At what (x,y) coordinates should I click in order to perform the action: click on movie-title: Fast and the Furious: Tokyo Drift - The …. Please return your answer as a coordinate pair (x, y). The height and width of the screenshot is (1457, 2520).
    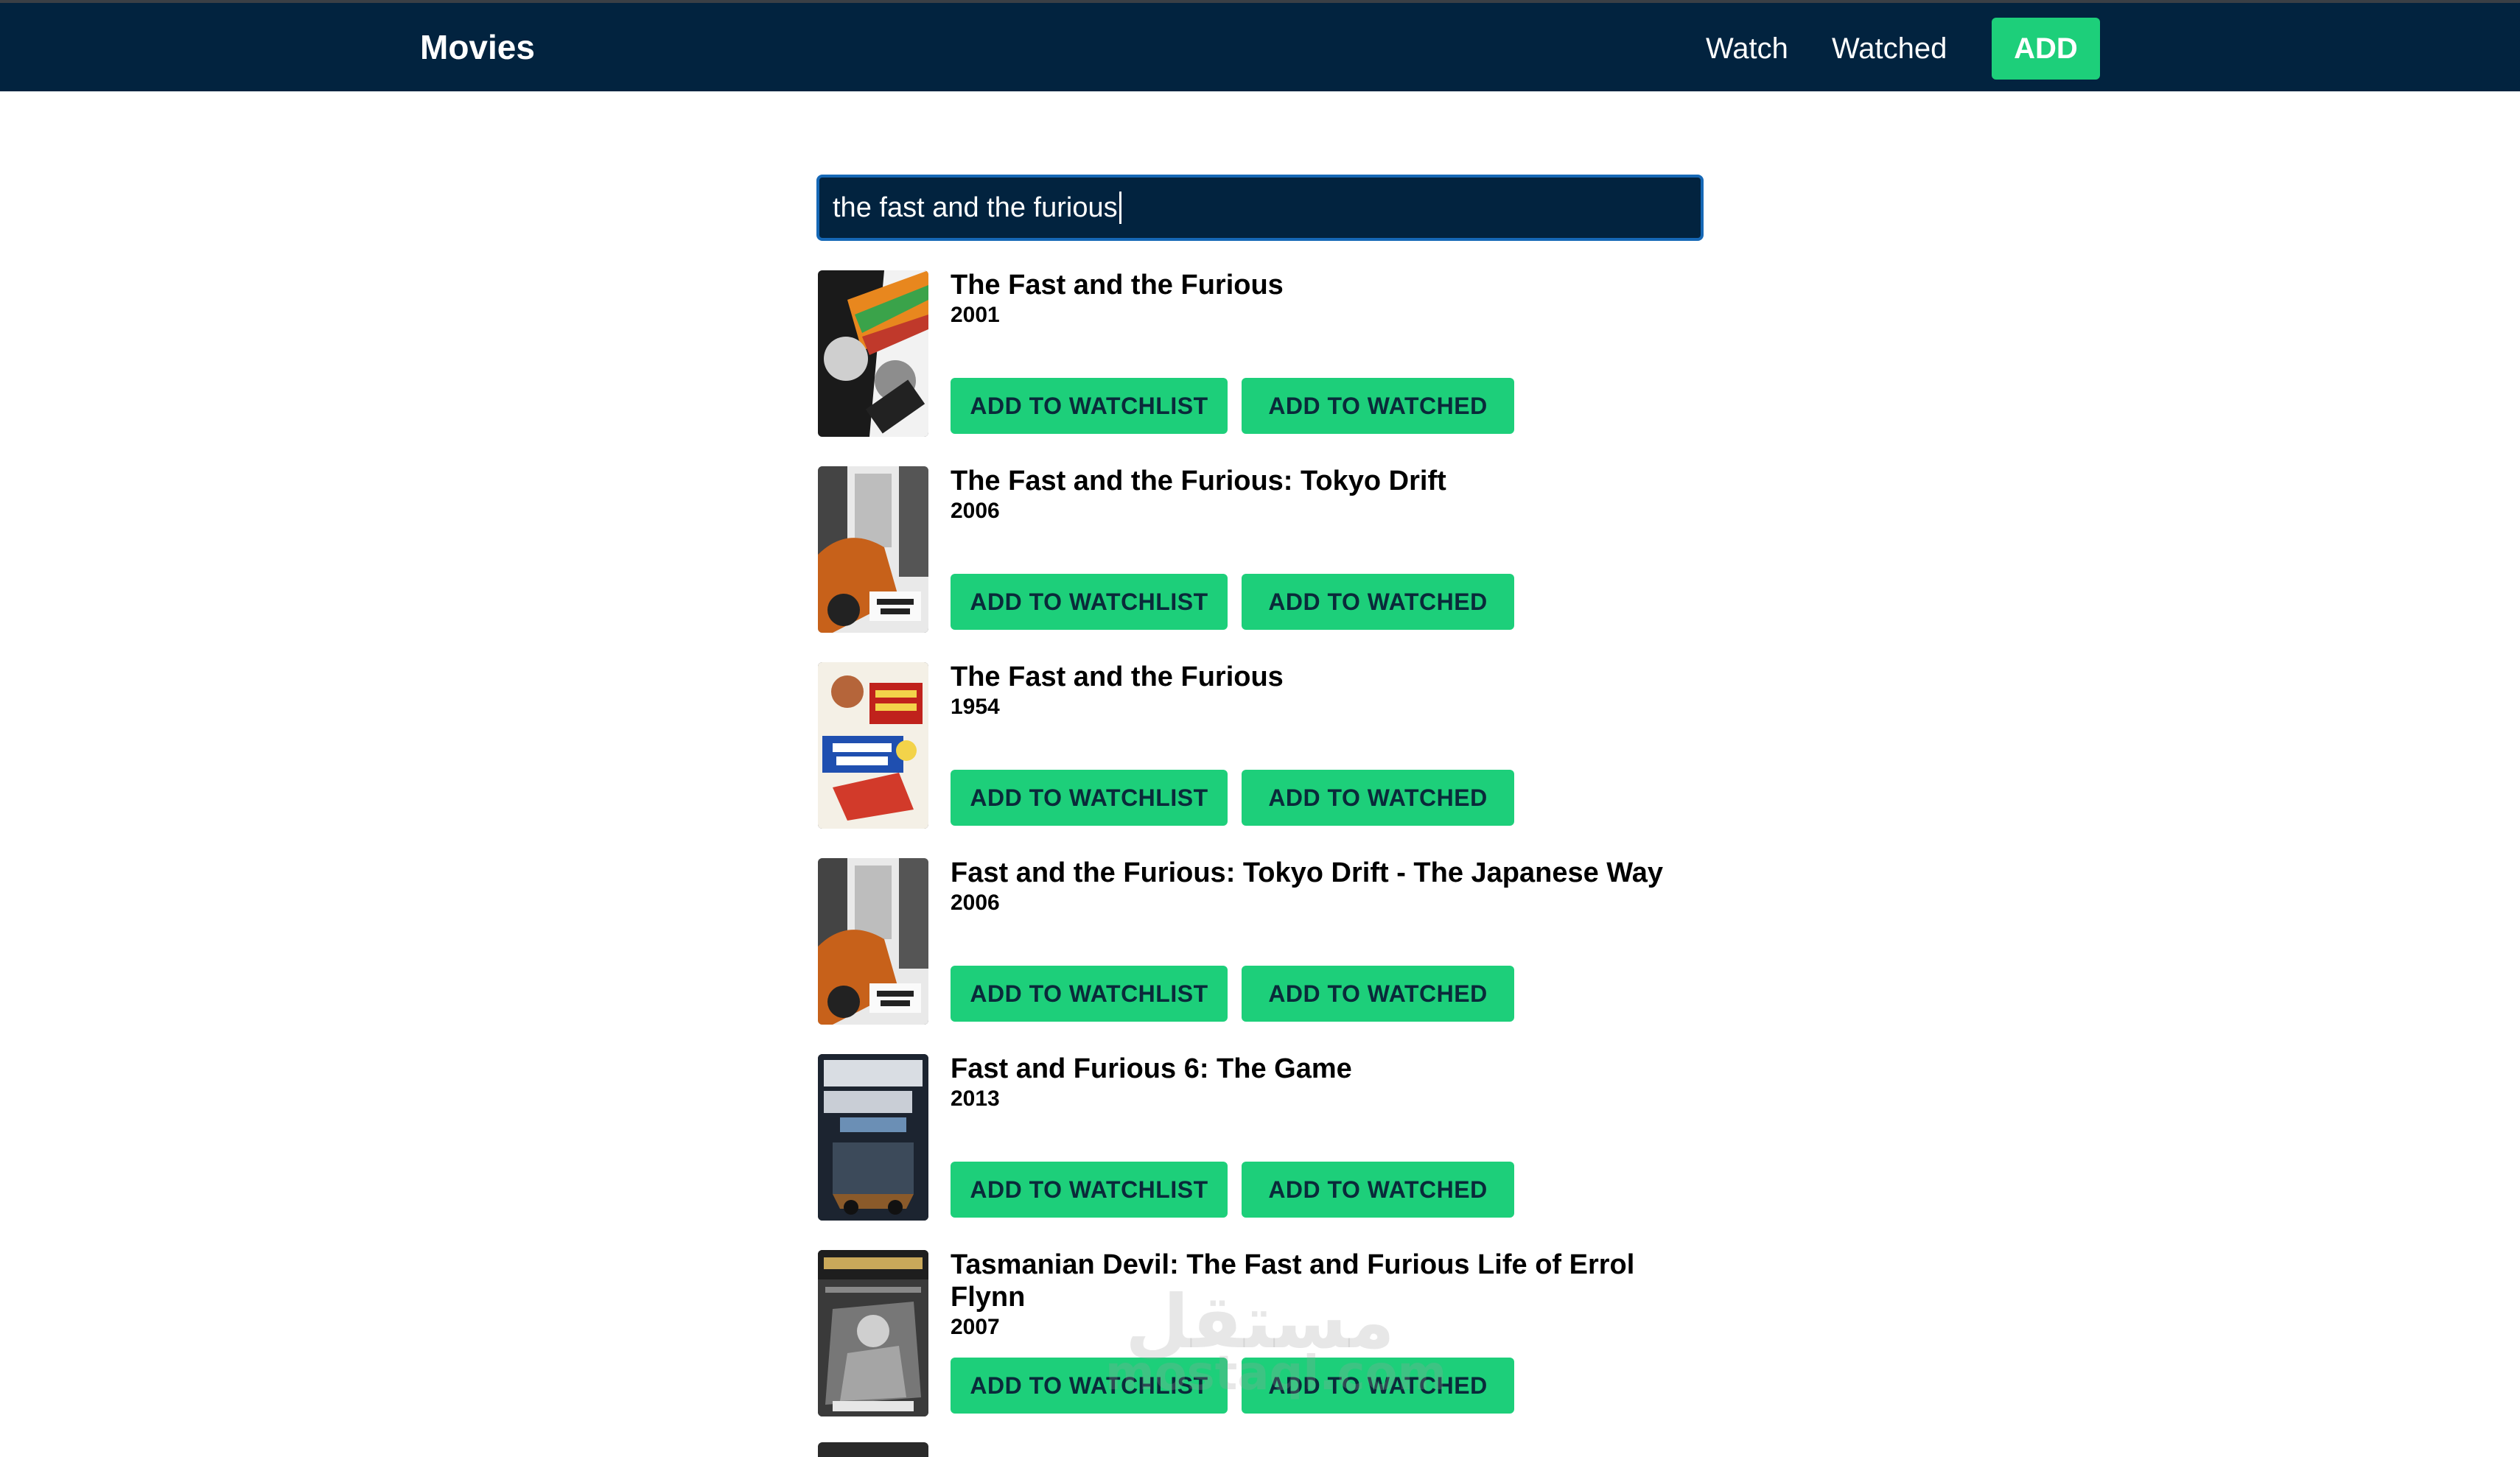
    Looking at the image, I should click on (1319, 873).